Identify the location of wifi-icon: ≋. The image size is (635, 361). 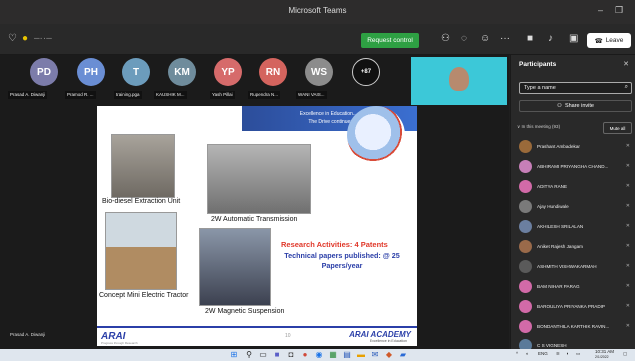
(558, 354).